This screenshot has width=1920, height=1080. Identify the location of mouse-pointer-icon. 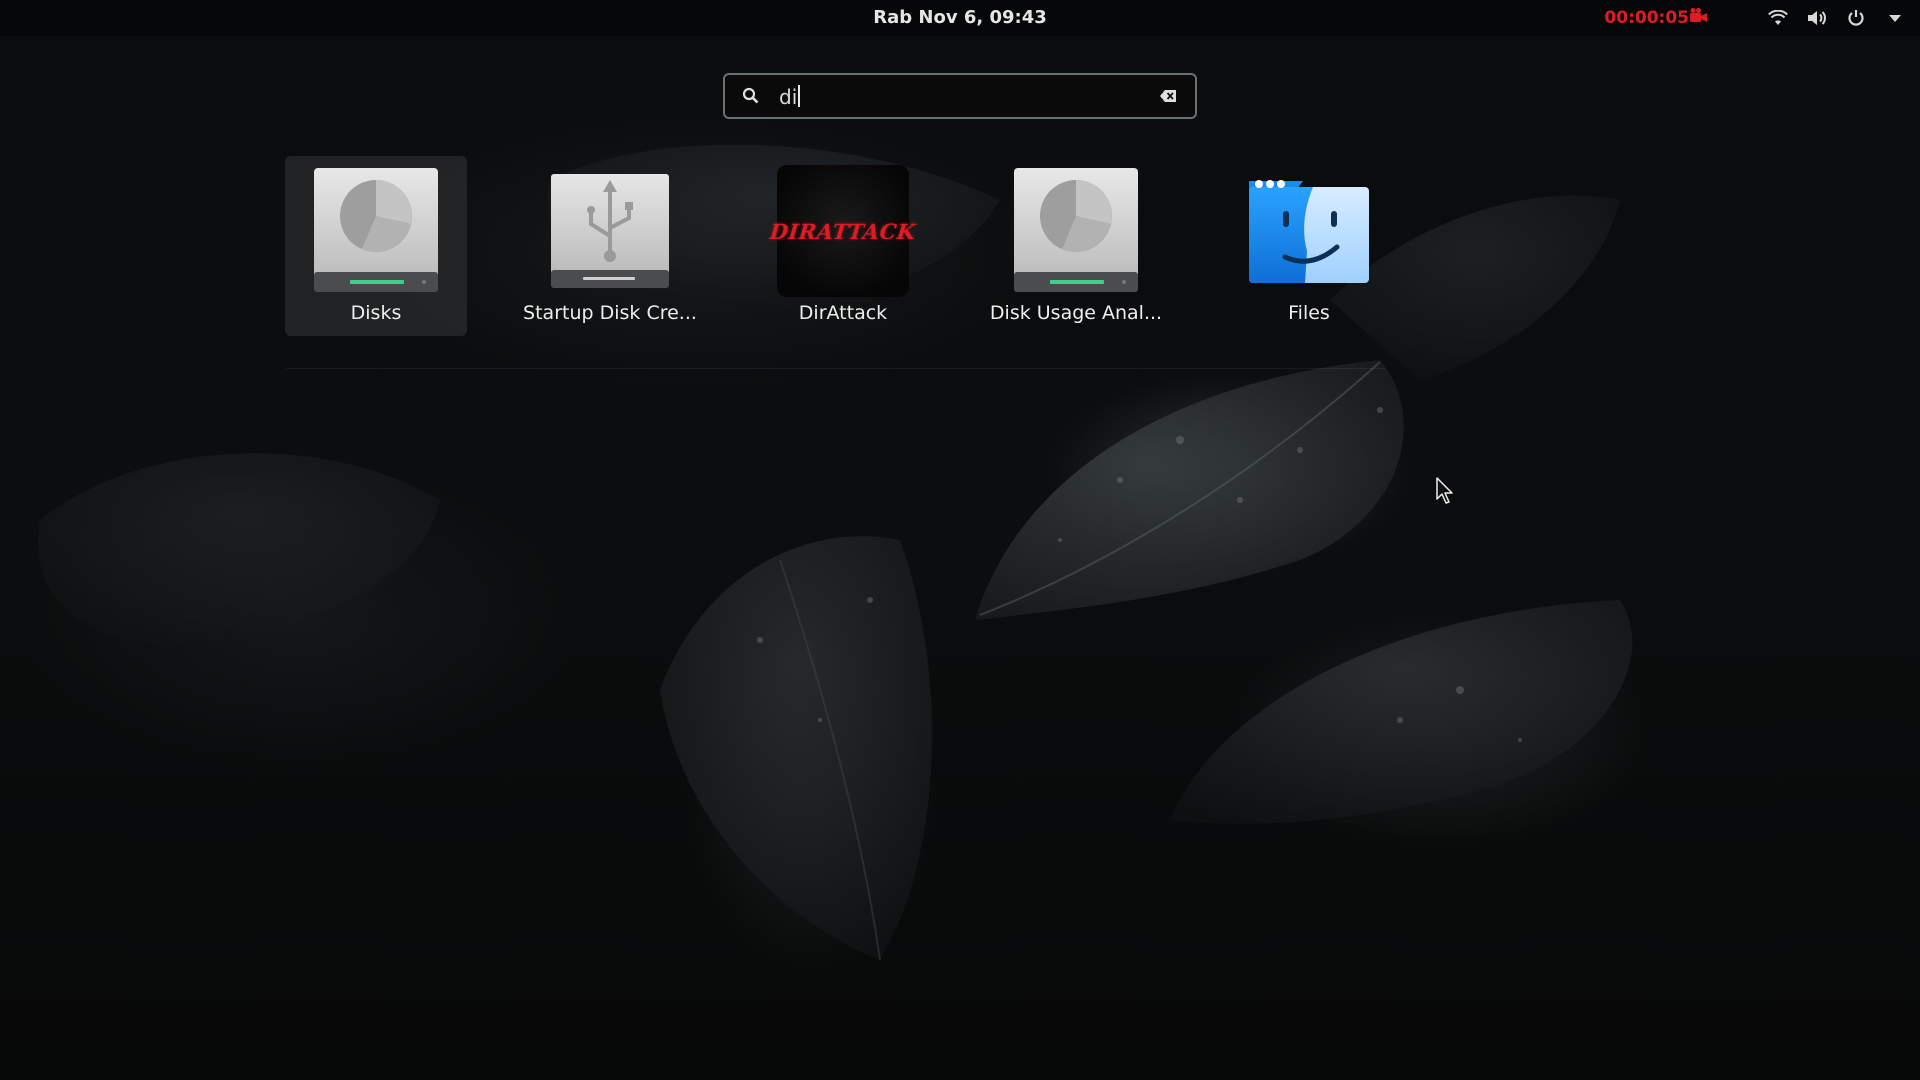
(1445, 493).